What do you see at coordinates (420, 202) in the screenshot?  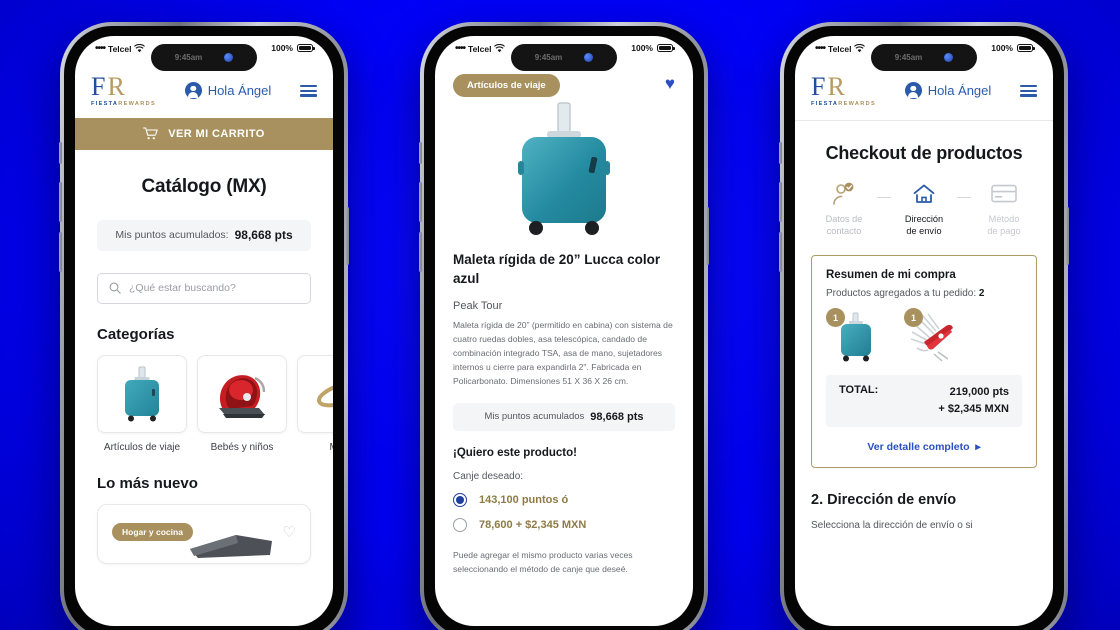 I see `phone2-volume-up-button` at bounding box center [420, 202].